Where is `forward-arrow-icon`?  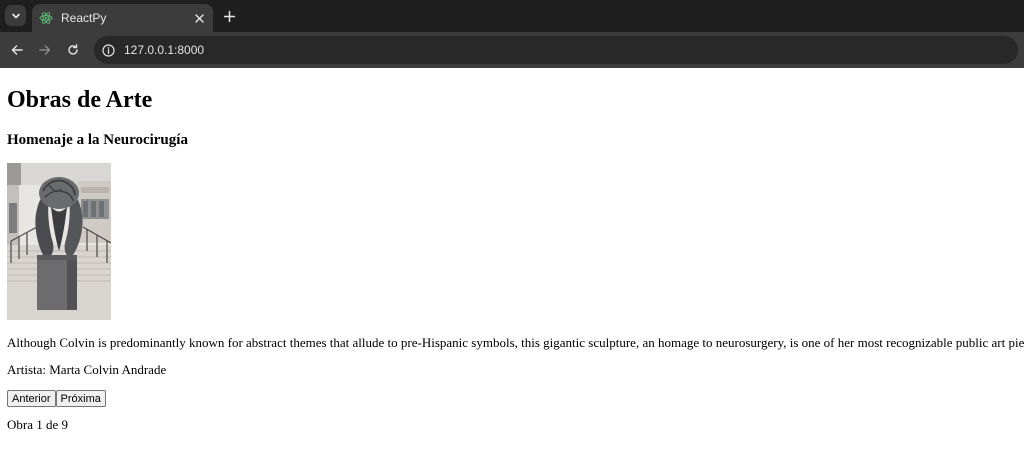 forward-arrow-icon is located at coordinates (45, 50).